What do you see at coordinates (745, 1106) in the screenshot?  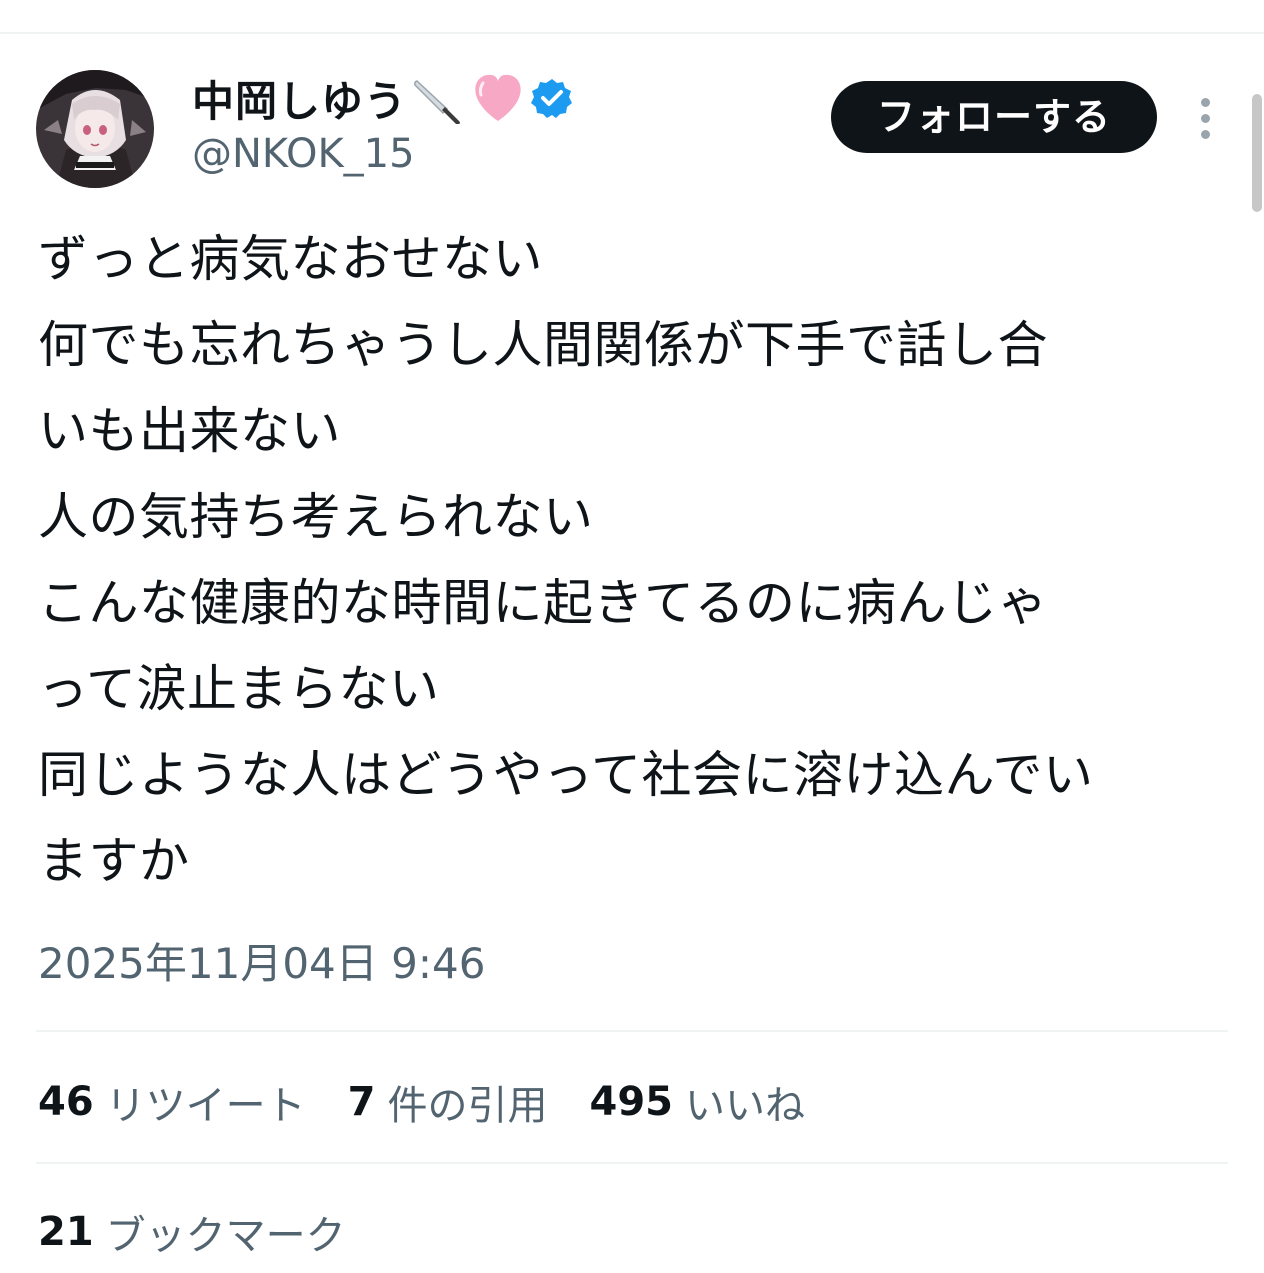 I see `like-label: いいね` at bounding box center [745, 1106].